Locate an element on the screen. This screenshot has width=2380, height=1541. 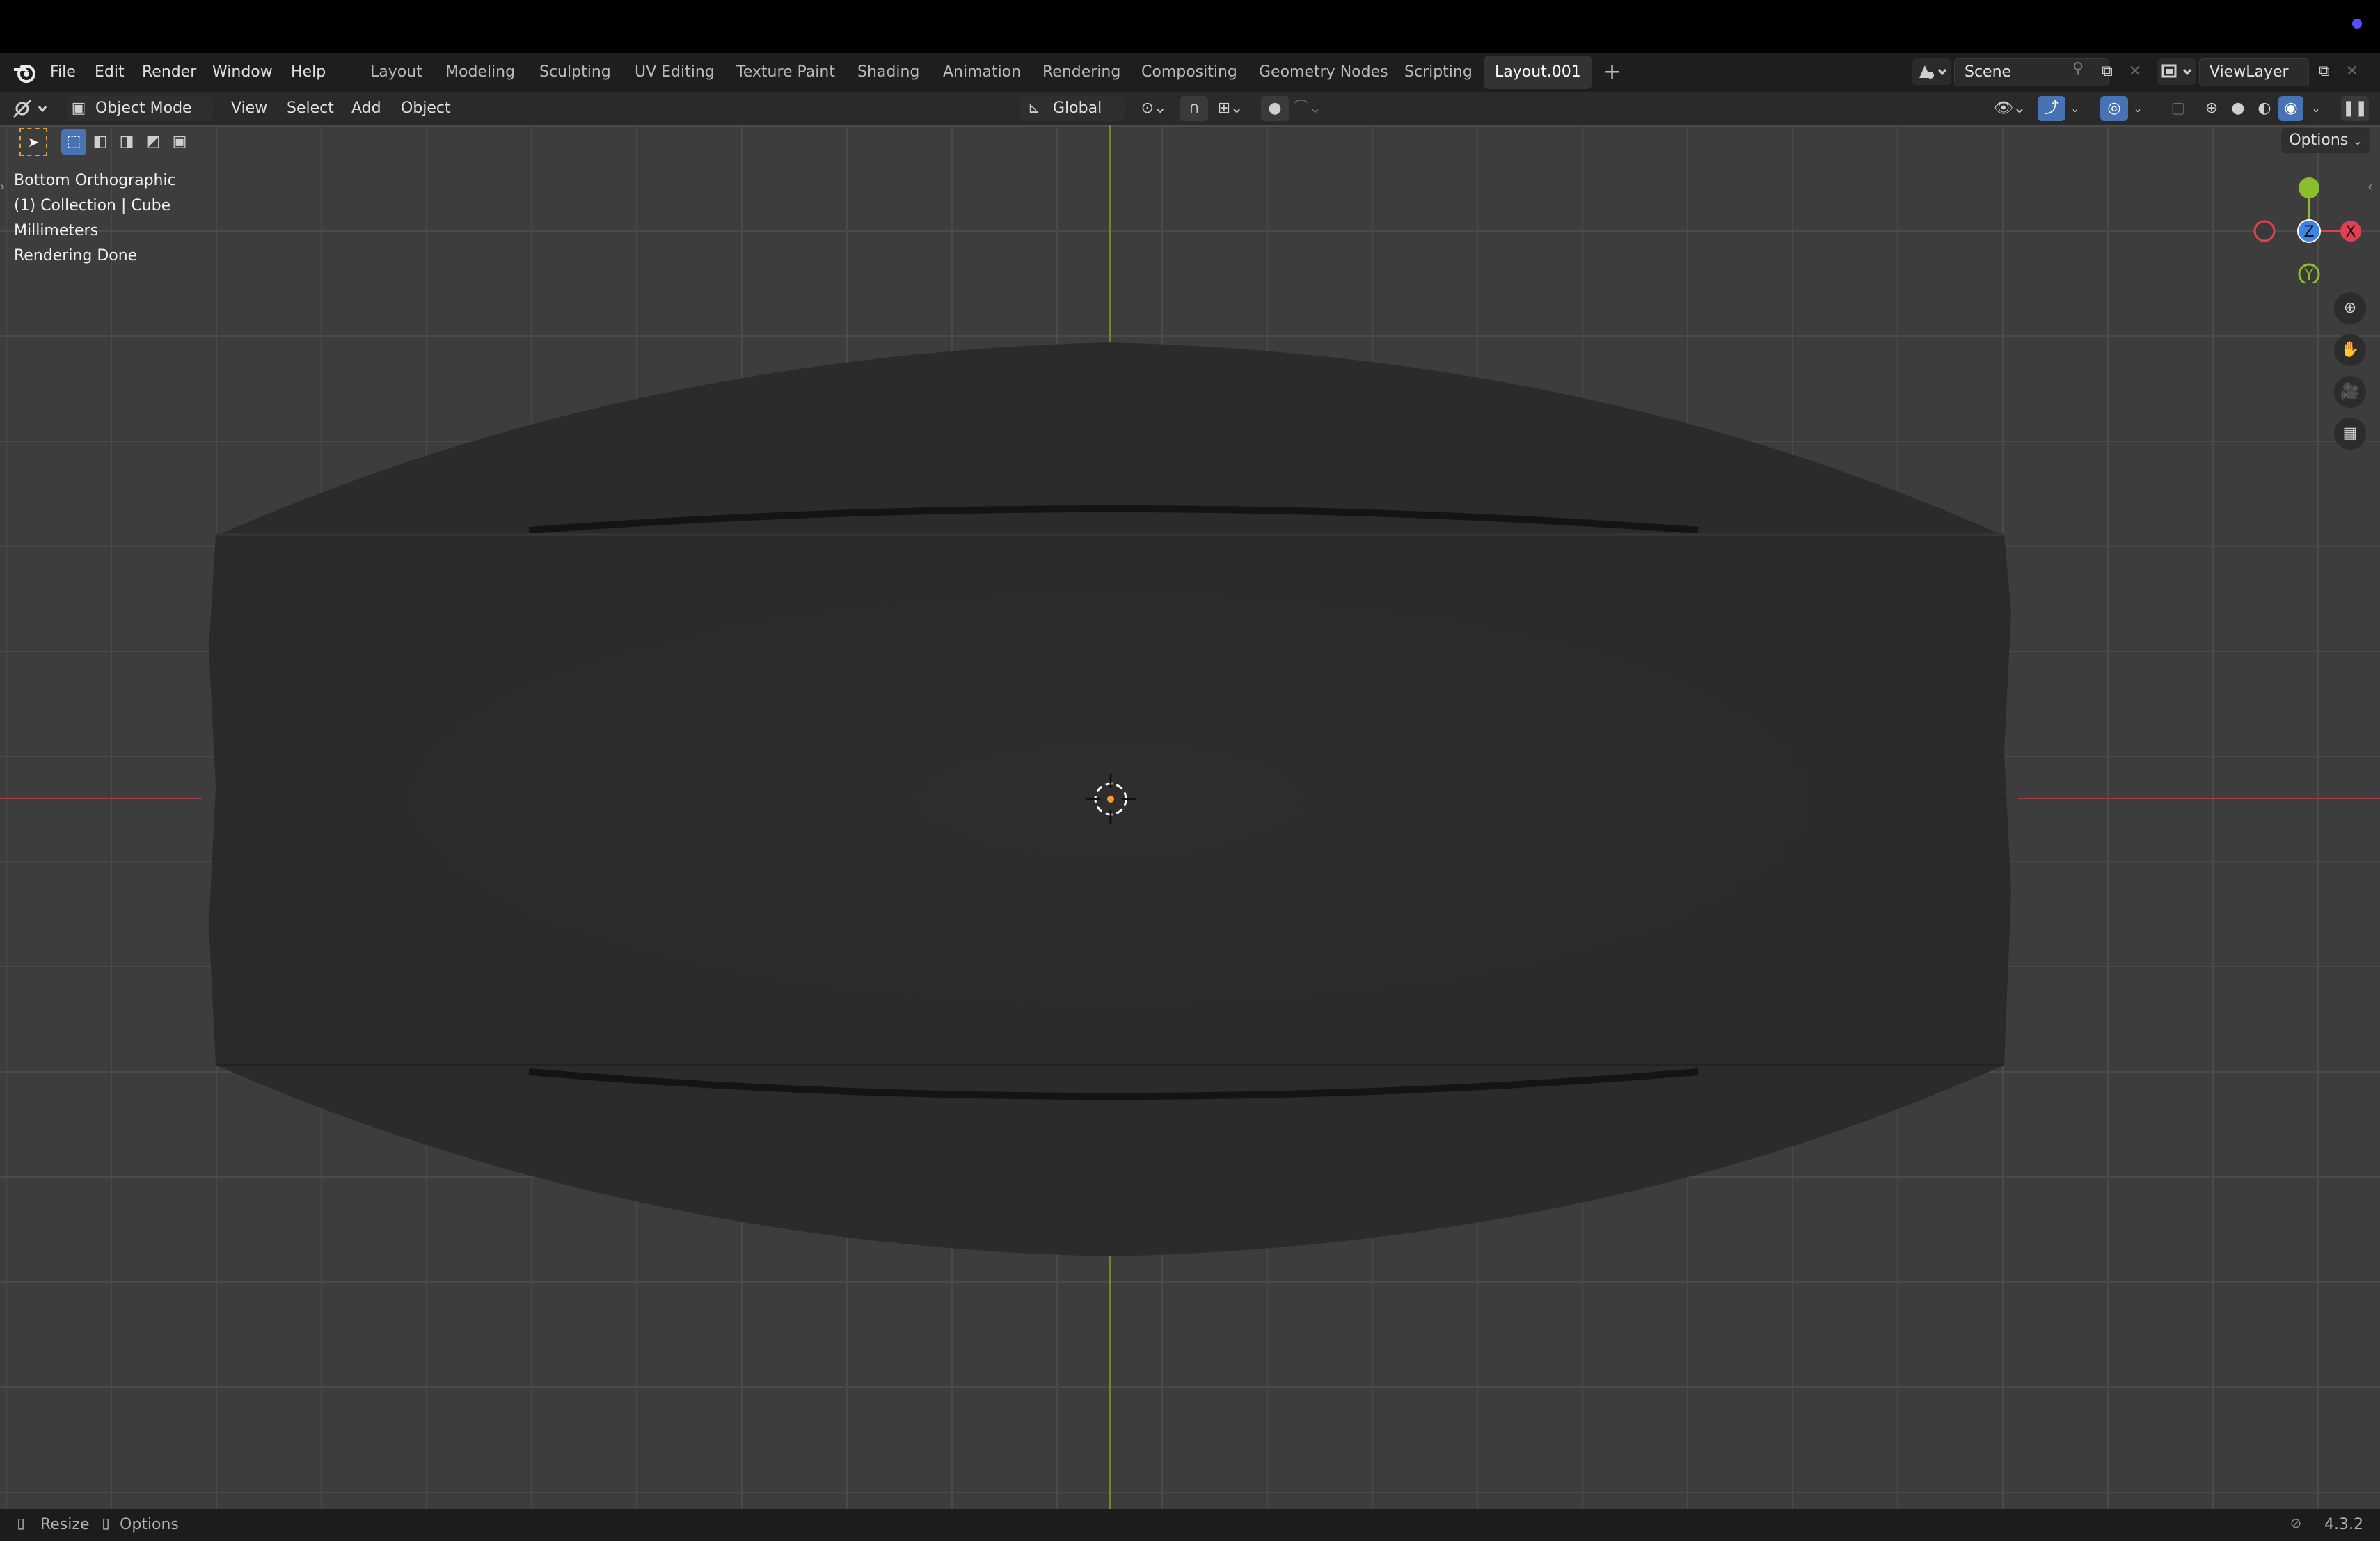
view-layer-name: ViewLayer is located at coordinates (2249, 72).